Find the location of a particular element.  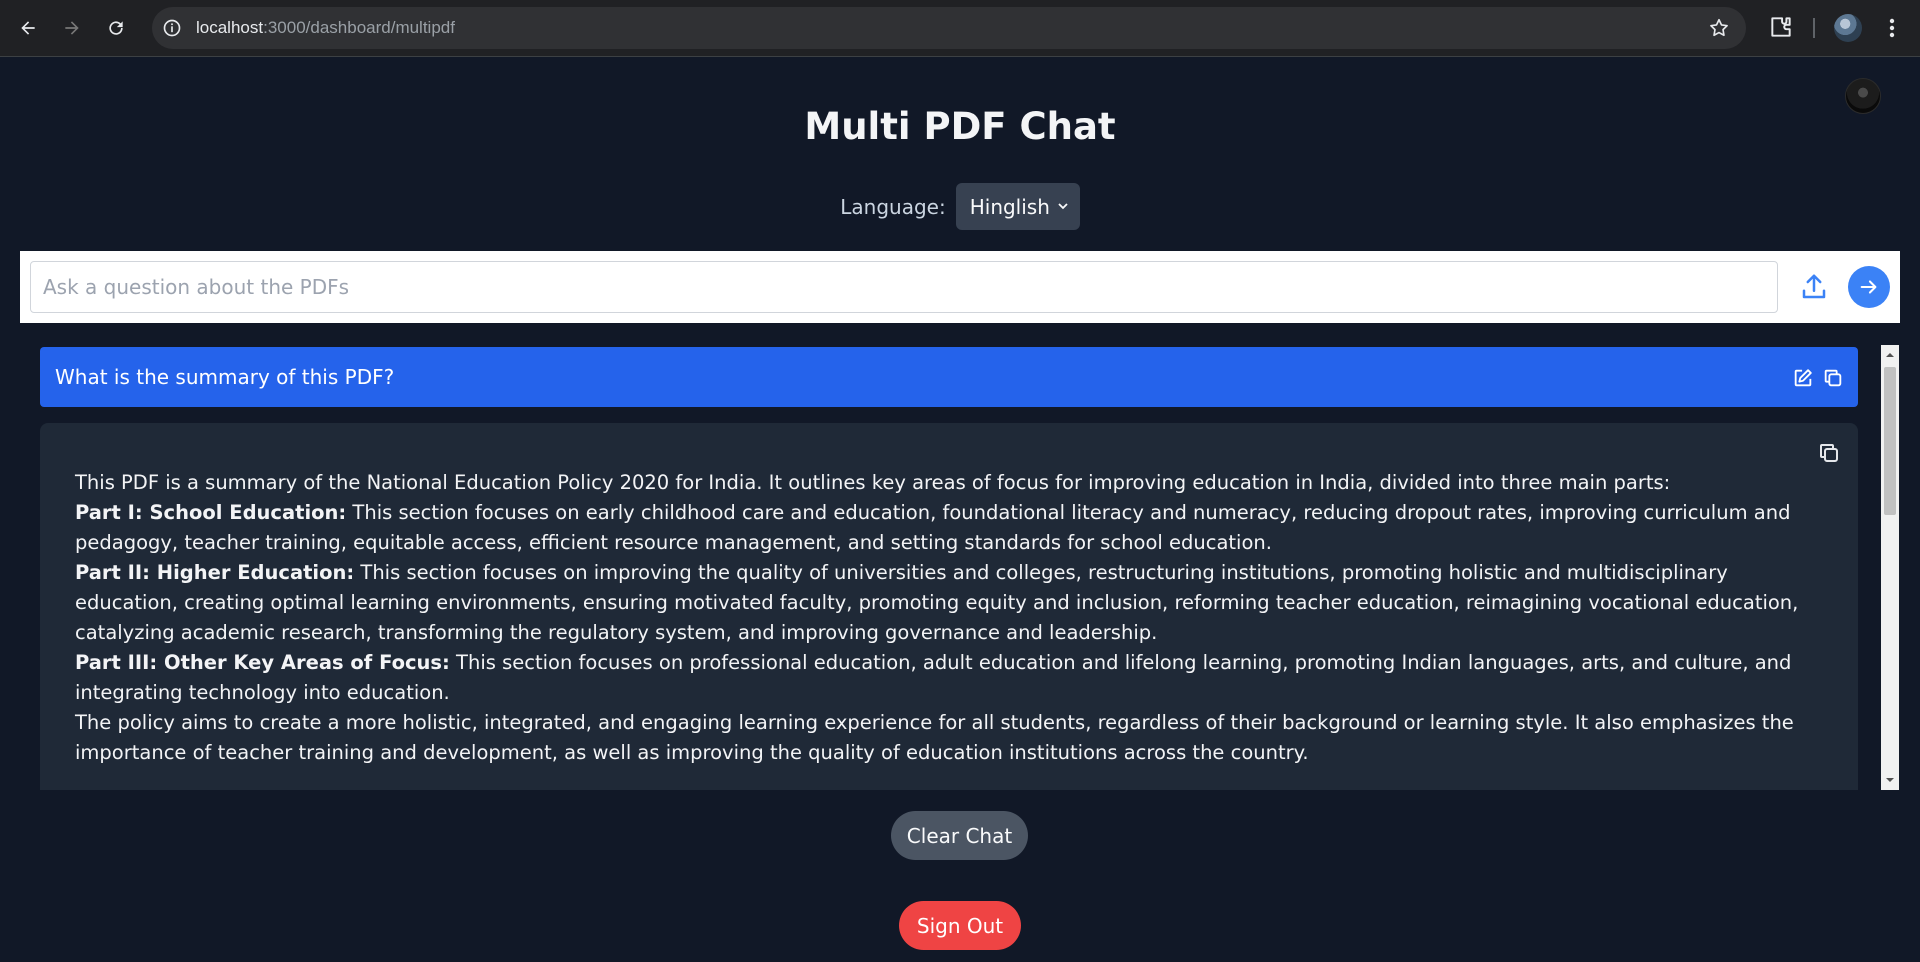

arrow-right-icon is located at coordinates (1868, 287).